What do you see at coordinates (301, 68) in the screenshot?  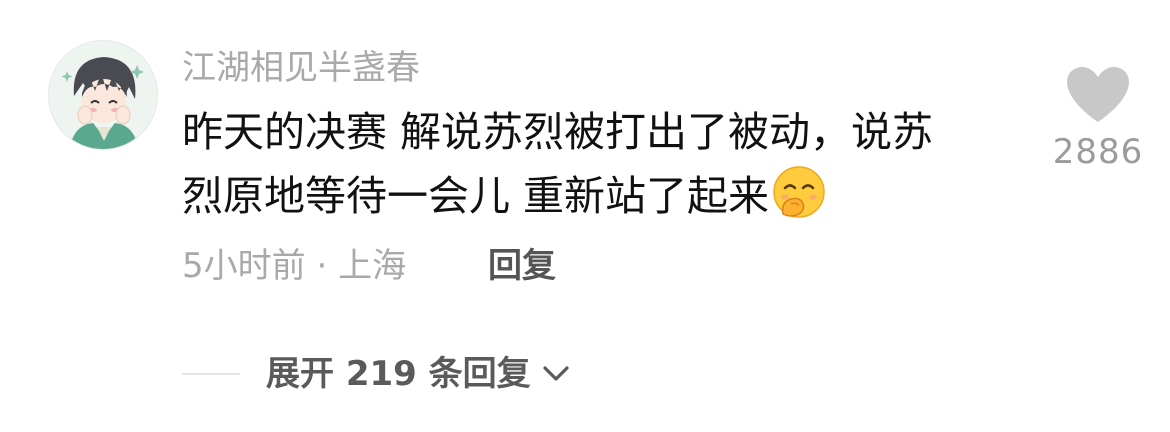 I see `comment-username: 江湖相见半盏春` at bounding box center [301, 68].